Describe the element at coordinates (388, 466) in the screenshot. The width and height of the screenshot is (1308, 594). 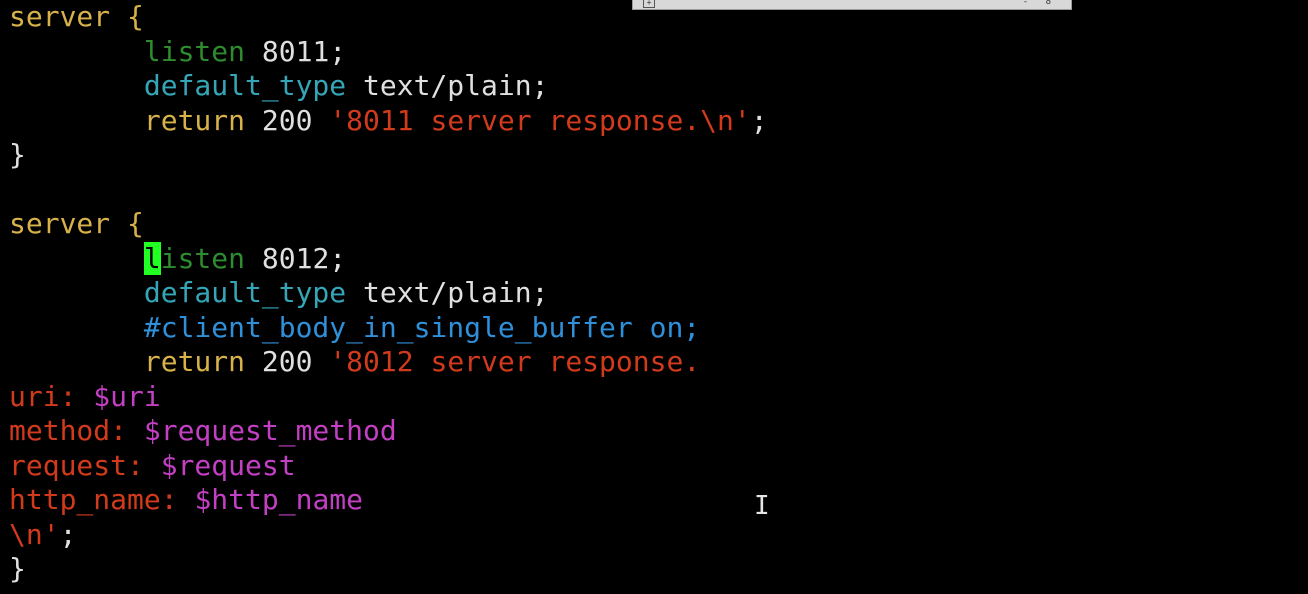
I see `code-line: request: $request` at that location.